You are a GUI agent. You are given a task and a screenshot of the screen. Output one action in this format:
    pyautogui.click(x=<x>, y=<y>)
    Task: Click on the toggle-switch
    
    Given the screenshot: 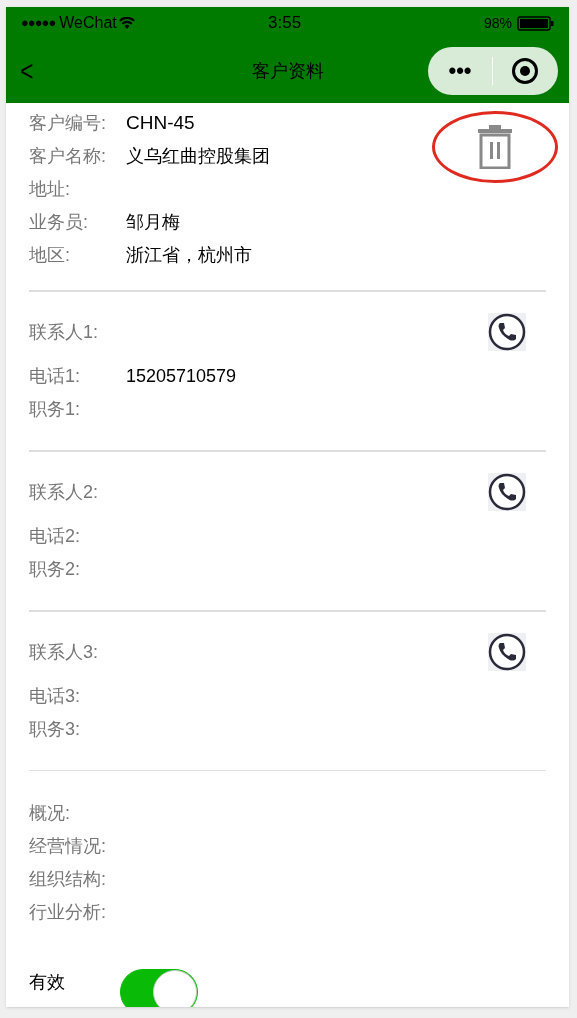 What is the action you would take?
    pyautogui.click(x=159, y=988)
    